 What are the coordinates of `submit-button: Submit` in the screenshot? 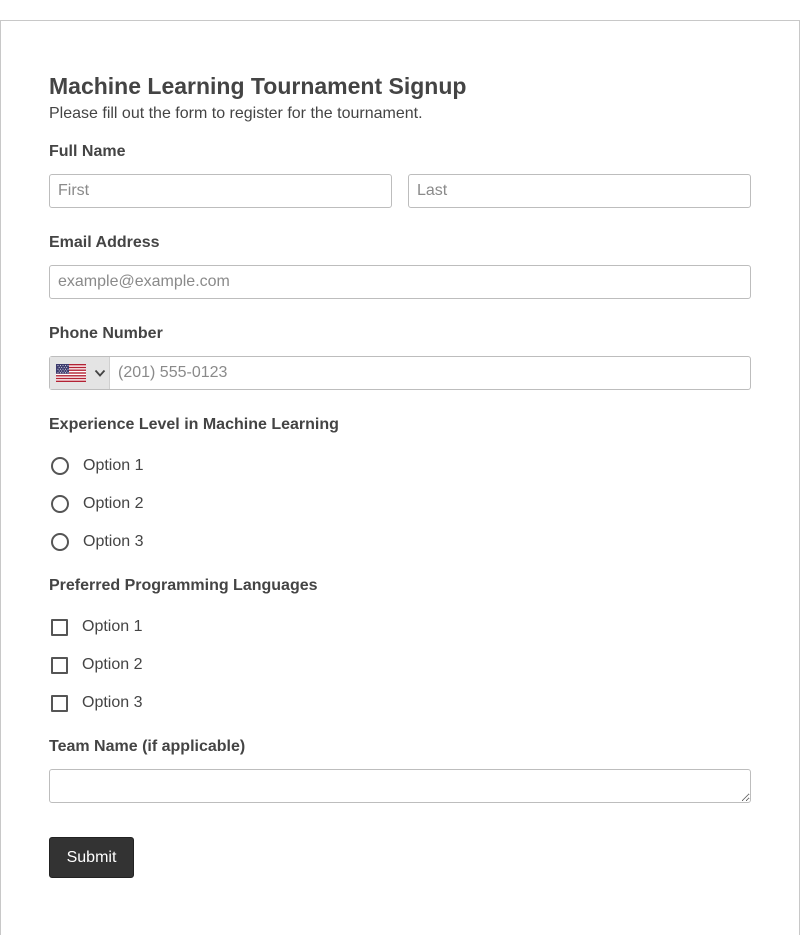 It's located at (91, 857).